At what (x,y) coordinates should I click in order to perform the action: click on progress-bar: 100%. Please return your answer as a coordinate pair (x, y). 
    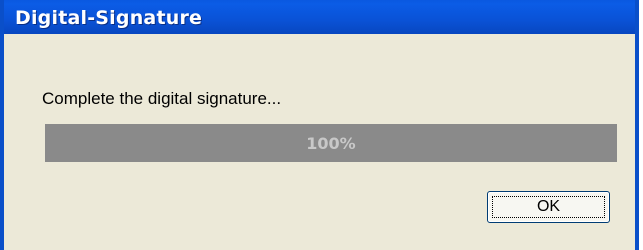
    Looking at the image, I should click on (331, 143).